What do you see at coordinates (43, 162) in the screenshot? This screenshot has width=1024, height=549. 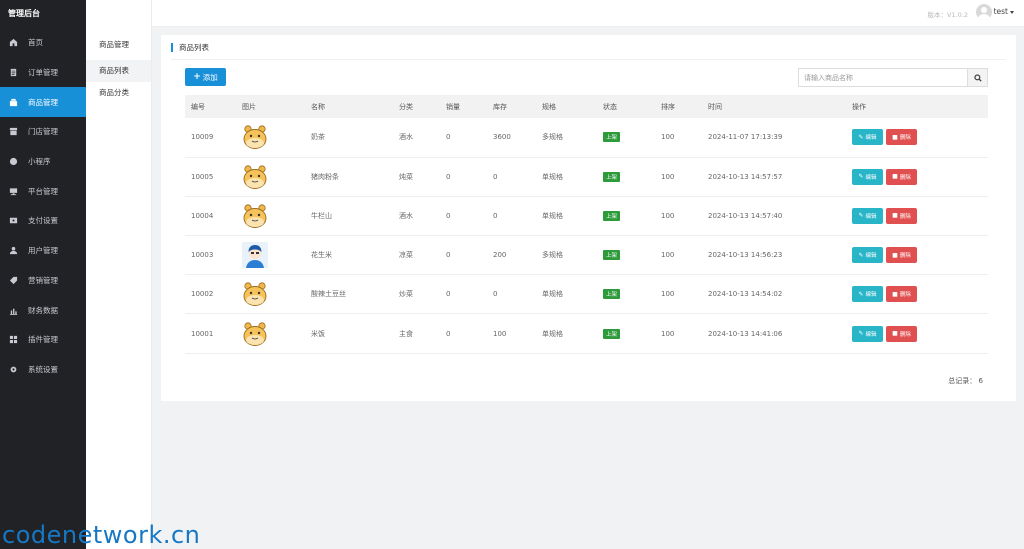 I see `sidebar-item-4: 小程序` at bounding box center [43, 162].